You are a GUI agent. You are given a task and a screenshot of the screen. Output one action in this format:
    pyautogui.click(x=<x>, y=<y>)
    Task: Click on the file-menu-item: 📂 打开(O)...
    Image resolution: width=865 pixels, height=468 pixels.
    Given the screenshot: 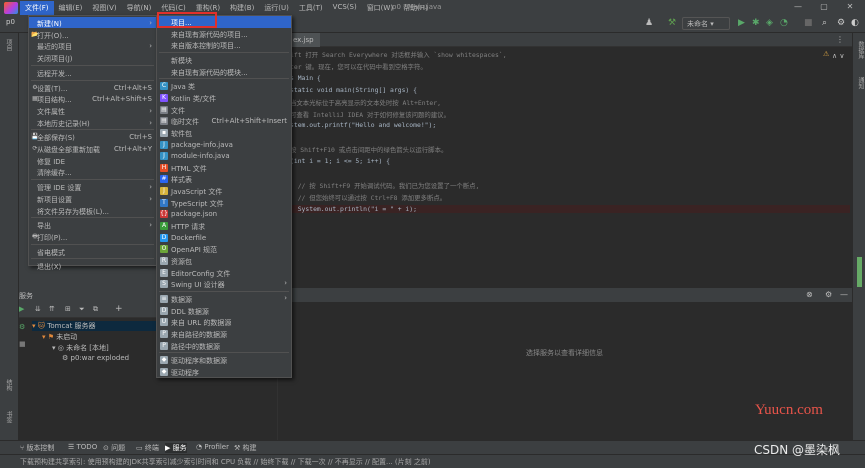 What is the action you would take?
    pyautogui.click(x=92, y=34)
    